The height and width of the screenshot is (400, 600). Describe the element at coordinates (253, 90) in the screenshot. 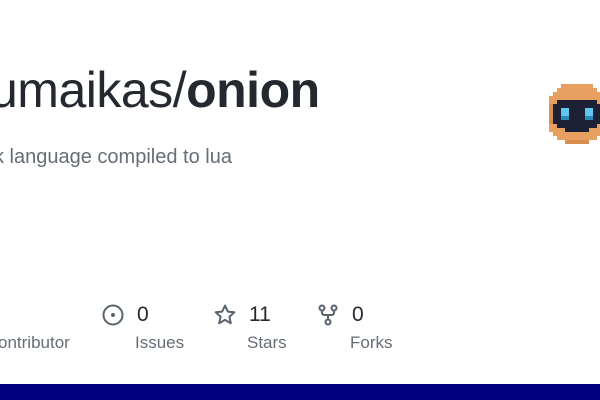

I see `repo-name: onion` at that location.